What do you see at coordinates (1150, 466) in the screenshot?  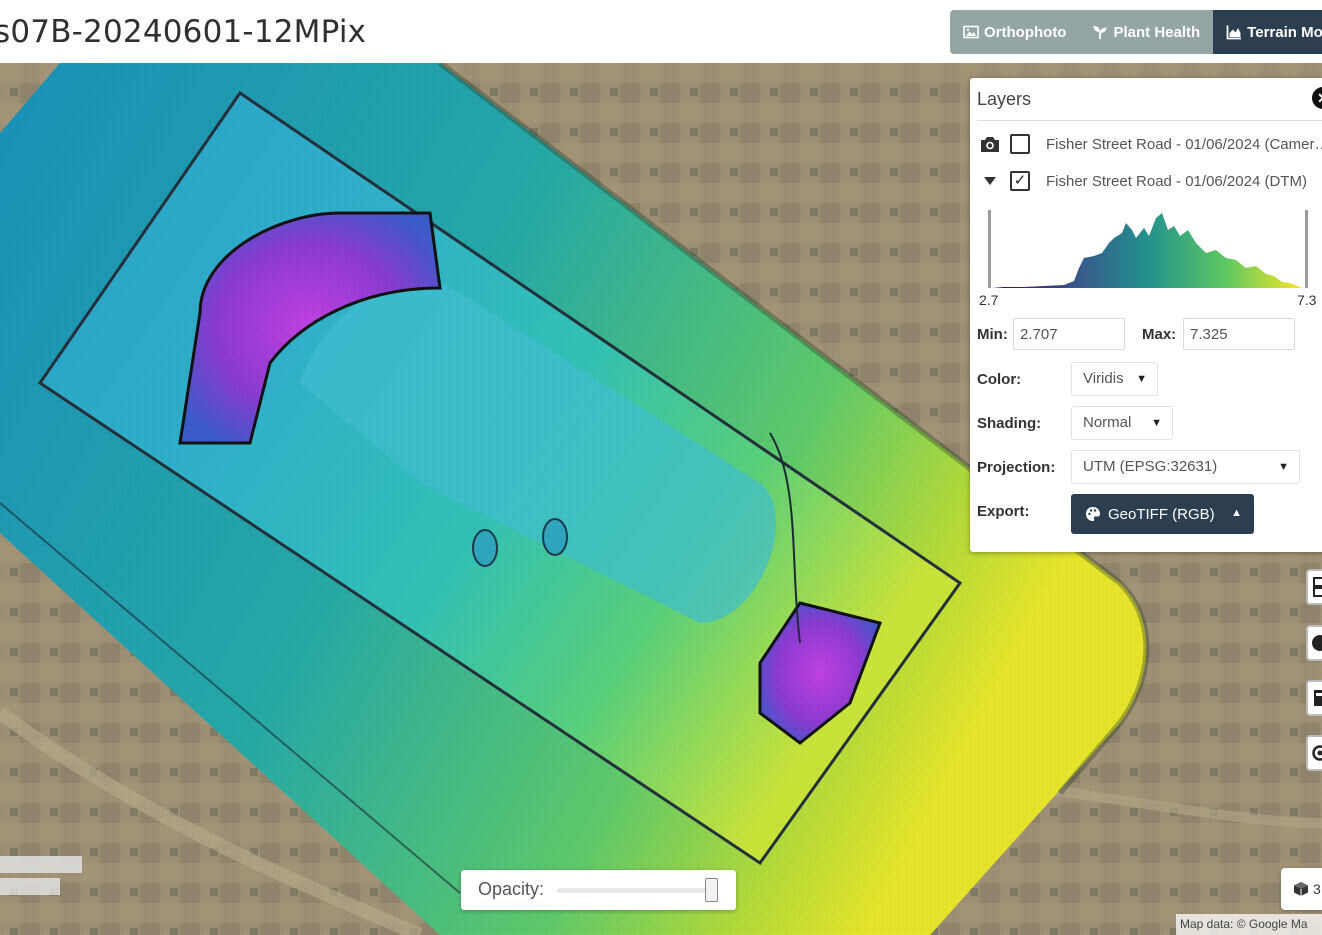 I see `projection-select-value: UTM (EPSG:32631)` at bounding box center [1150, 466].